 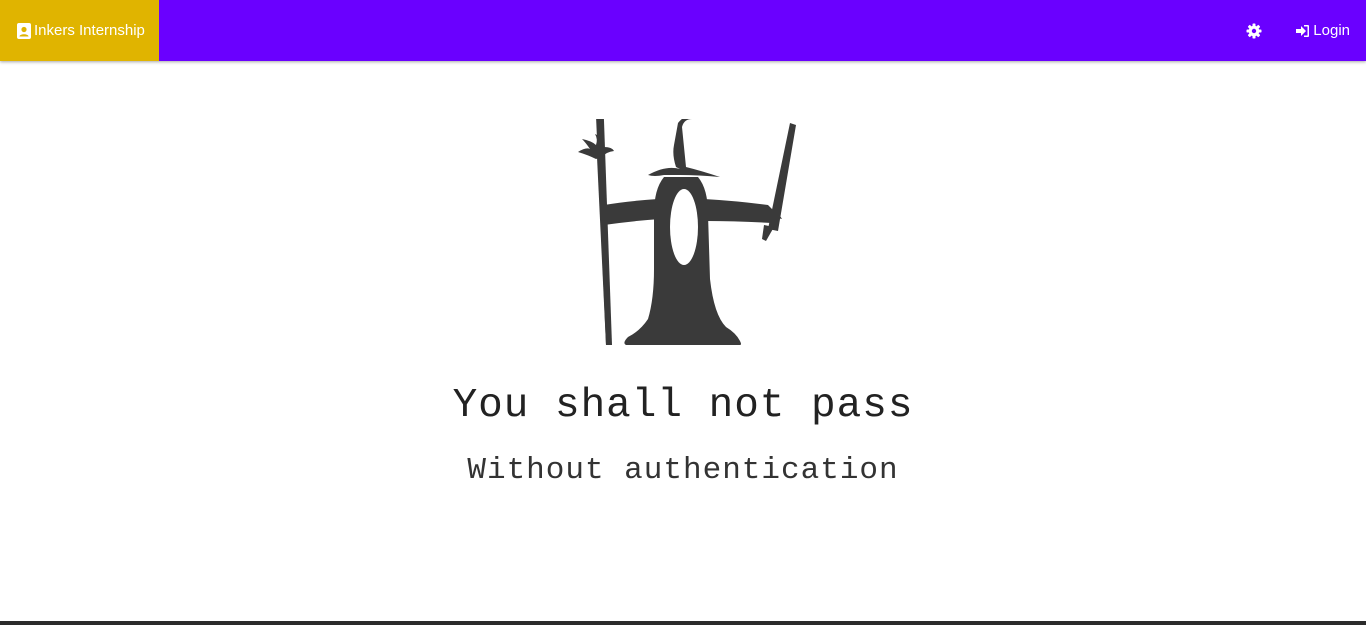 I want to click on sign-in-icon, so click(x=1303, y=30).